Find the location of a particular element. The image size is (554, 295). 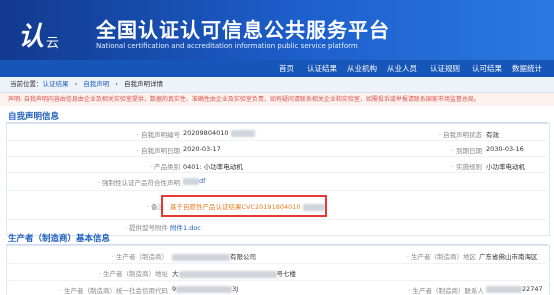

site-logo: 认 云 is located at coordinates (42, 35).